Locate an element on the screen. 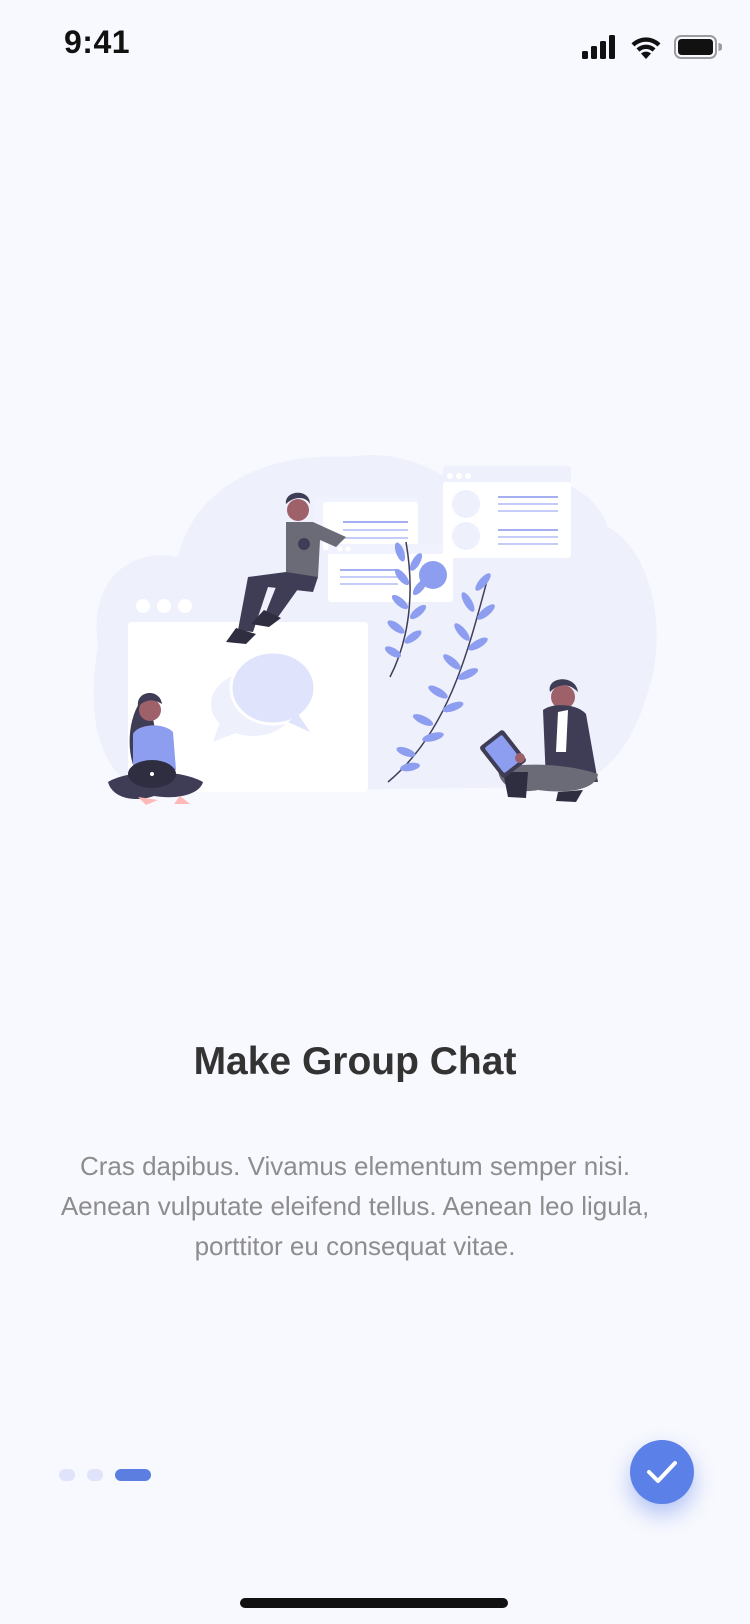 This screenshot has width=750, height=1624. message-card-middle is located at coordinates (390, 573).